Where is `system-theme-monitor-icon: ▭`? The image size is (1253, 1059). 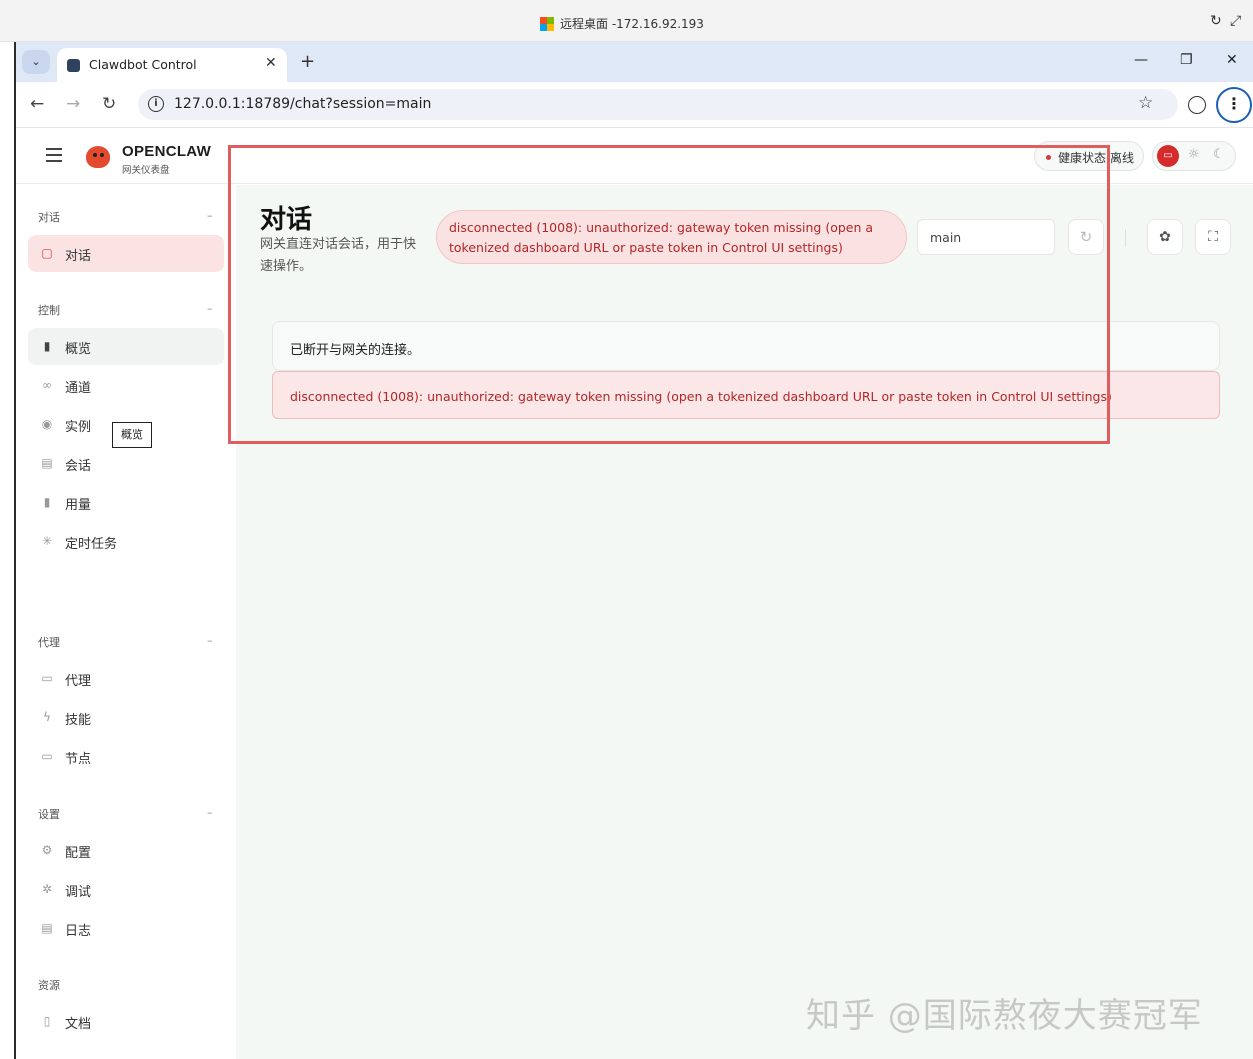 system-theme-monitor-icon: ▭ is located at coordinates (1168, 156).